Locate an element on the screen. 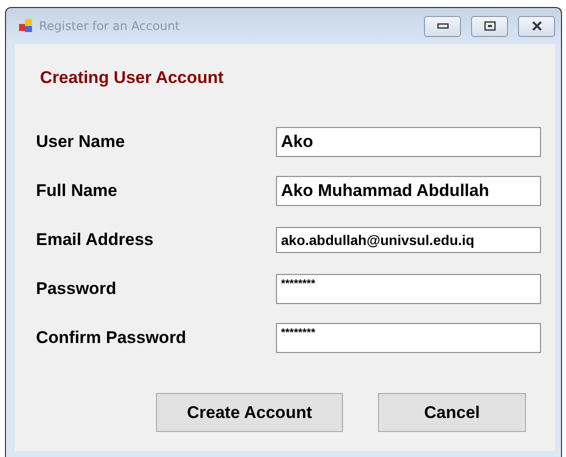 The height and width of the screenshot is (457, 566). maximize-icon is located at coordinates (490, 26).